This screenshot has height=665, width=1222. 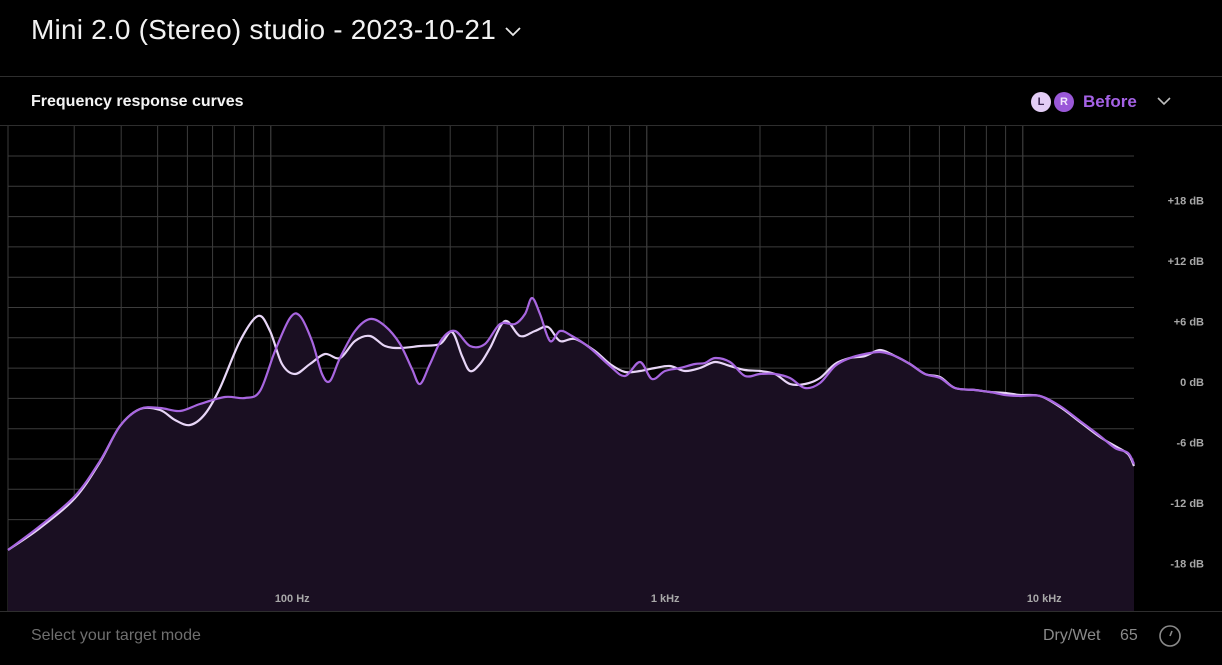 I want to click on top-bar: Mini 2.0 (Stereo) studio - 2023-10-21, so click(x=611, y=38).